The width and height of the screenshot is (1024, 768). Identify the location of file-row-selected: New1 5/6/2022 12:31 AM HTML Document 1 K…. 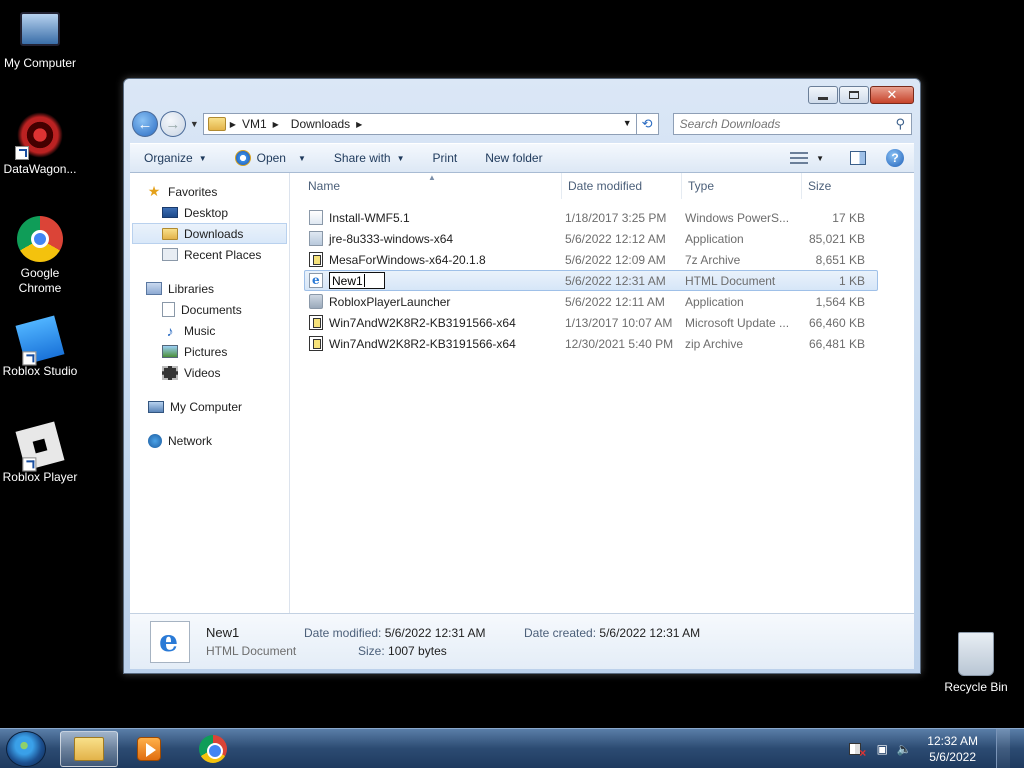
(591, 280).